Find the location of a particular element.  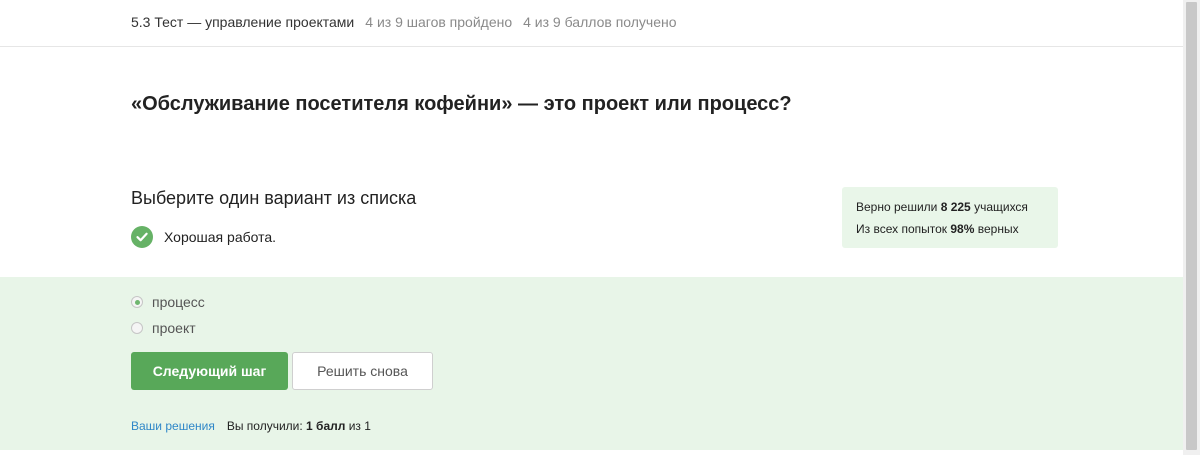

feedback: Хорошая работа. is located at coordinates (203, 237).